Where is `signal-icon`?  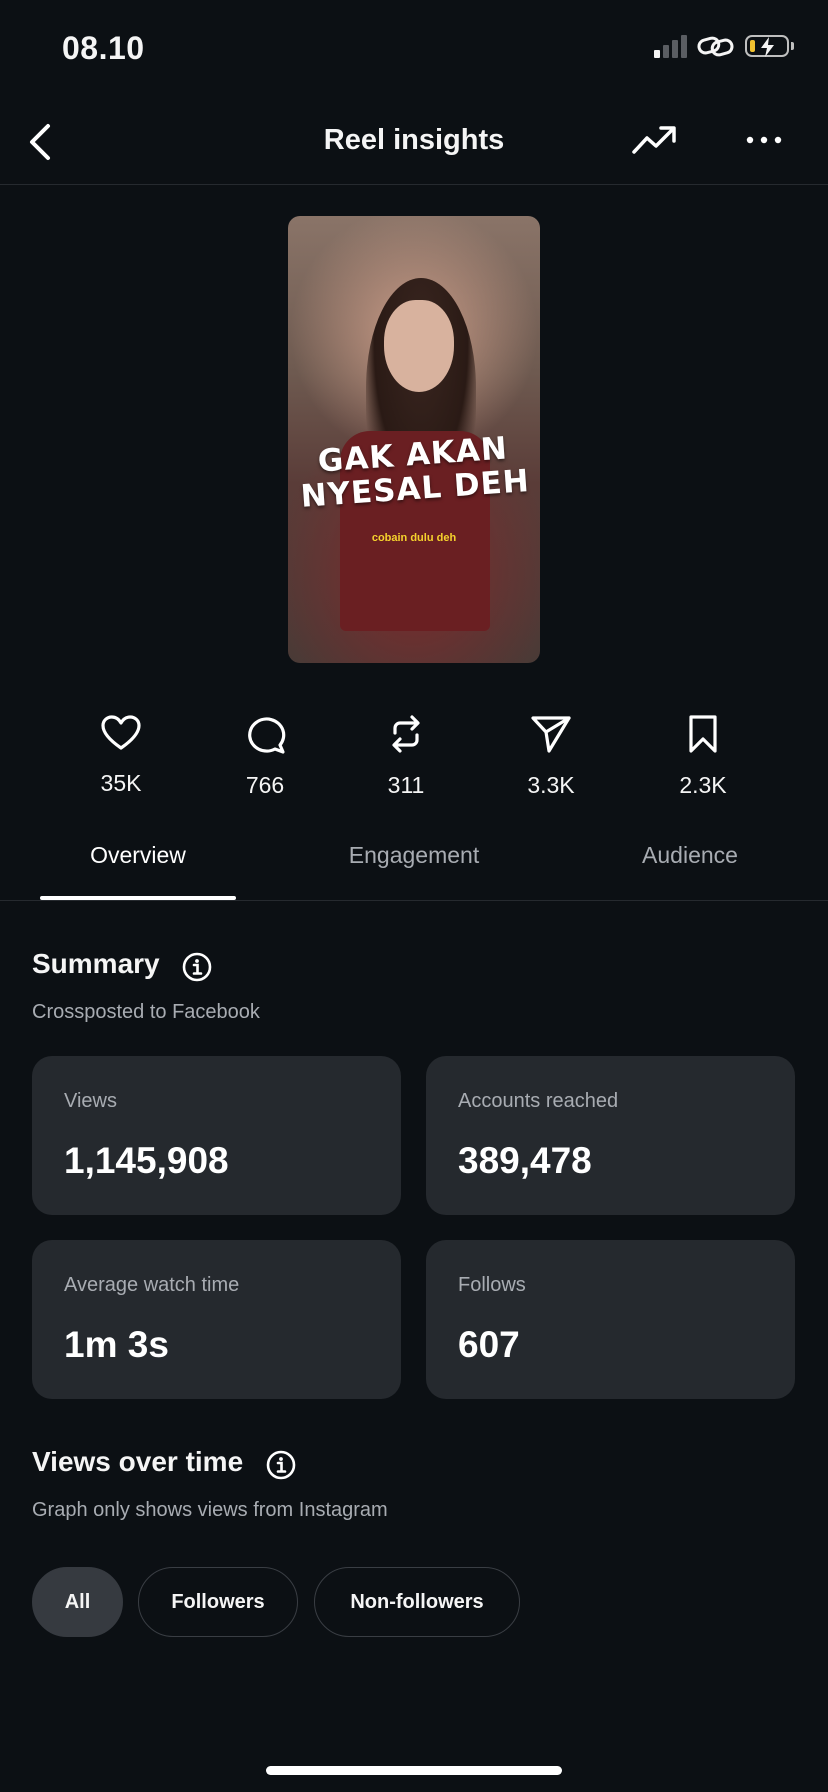
signal-icon is located at coordinates (670, 46).